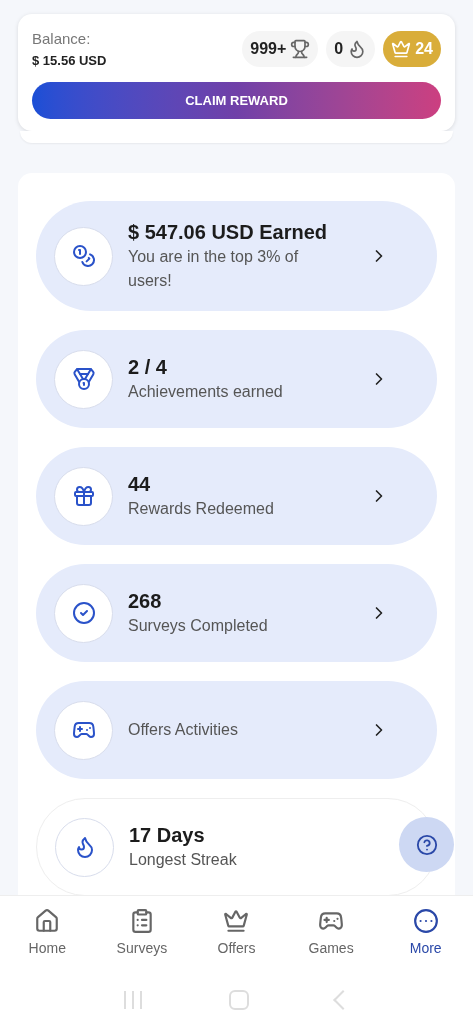 This screenshot has width=473, height=1024. What do you see at coordinates (148, 367) in the screenshot?
I see `stat-title: 2 / 4` at bounding box center [148, 367].